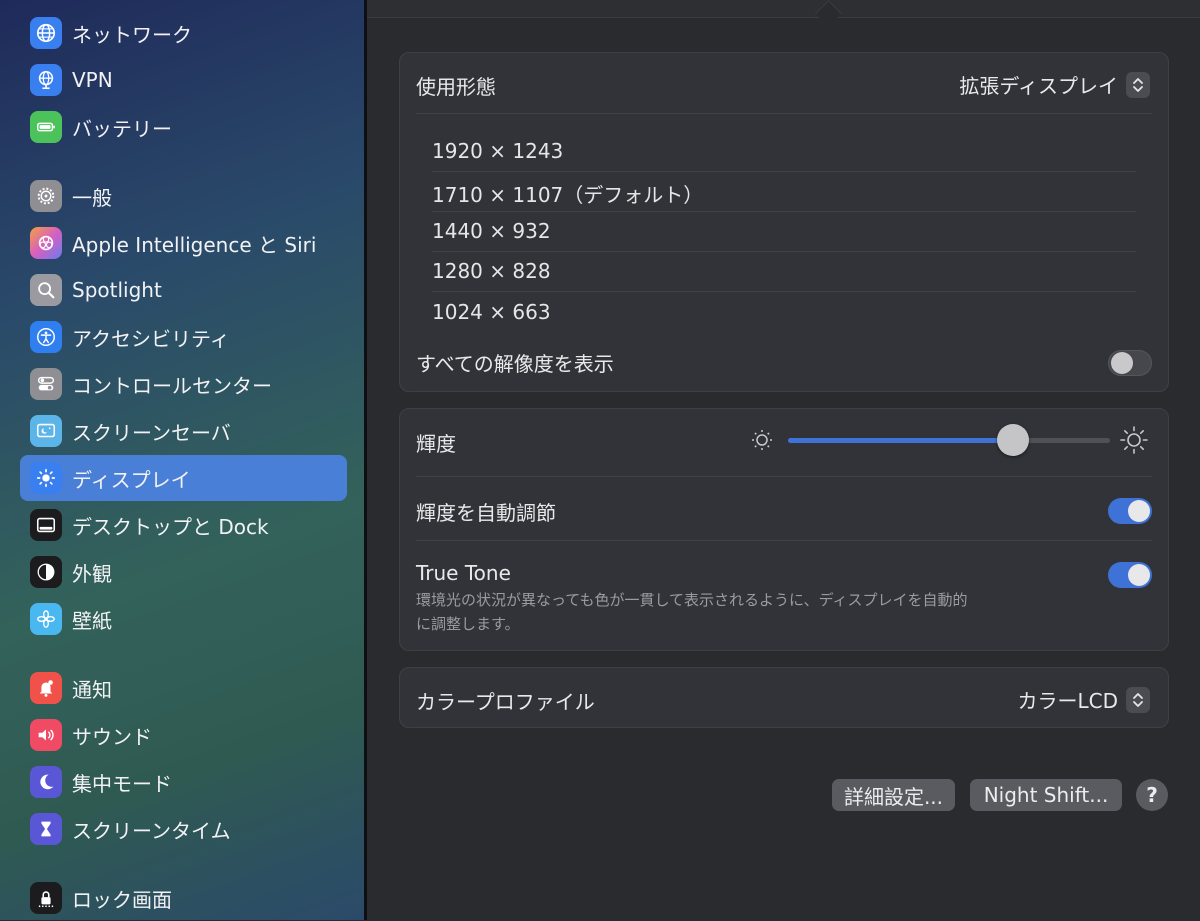 The image size is (1200, 921). I want to click on sidebar-item-label: バッテリー, so click(122, 128).